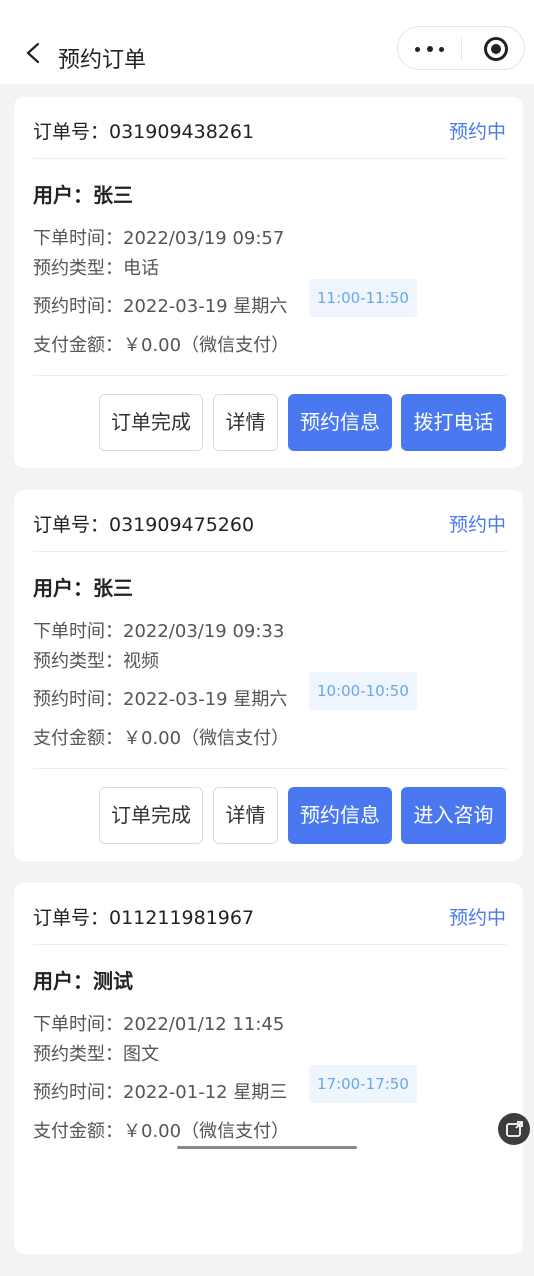 Image resolution: width=534 pixels, height=1276 pixels. Describe the element at coordinates (159, 1024) in the screenshot. I see `order-time: 下单时间：2022/01/12 11:45` at that location.